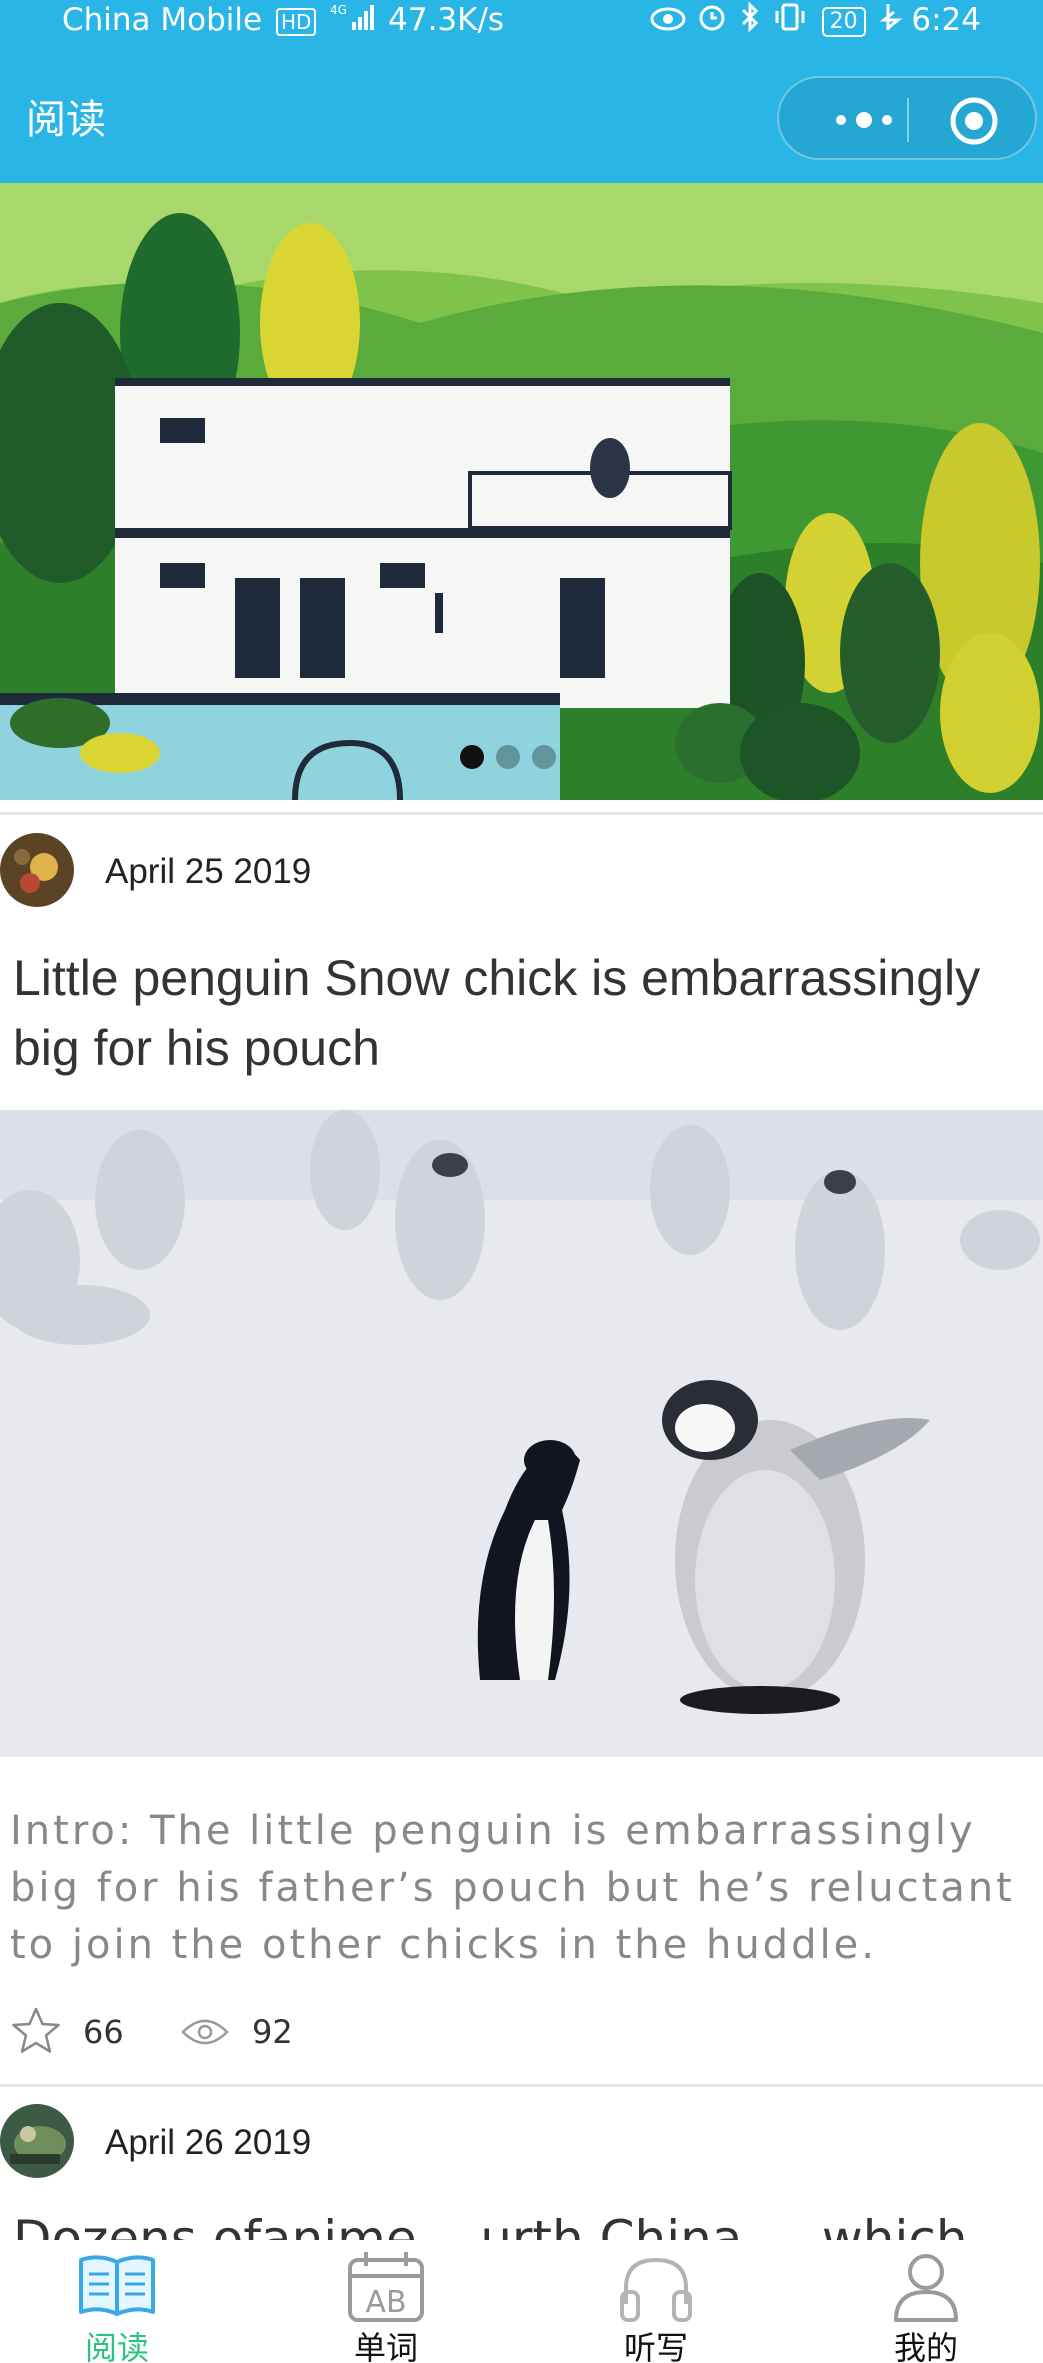 The width and height of the screenshot is (1043, 2363). I want to click on eye-icon, so click(668, 22).